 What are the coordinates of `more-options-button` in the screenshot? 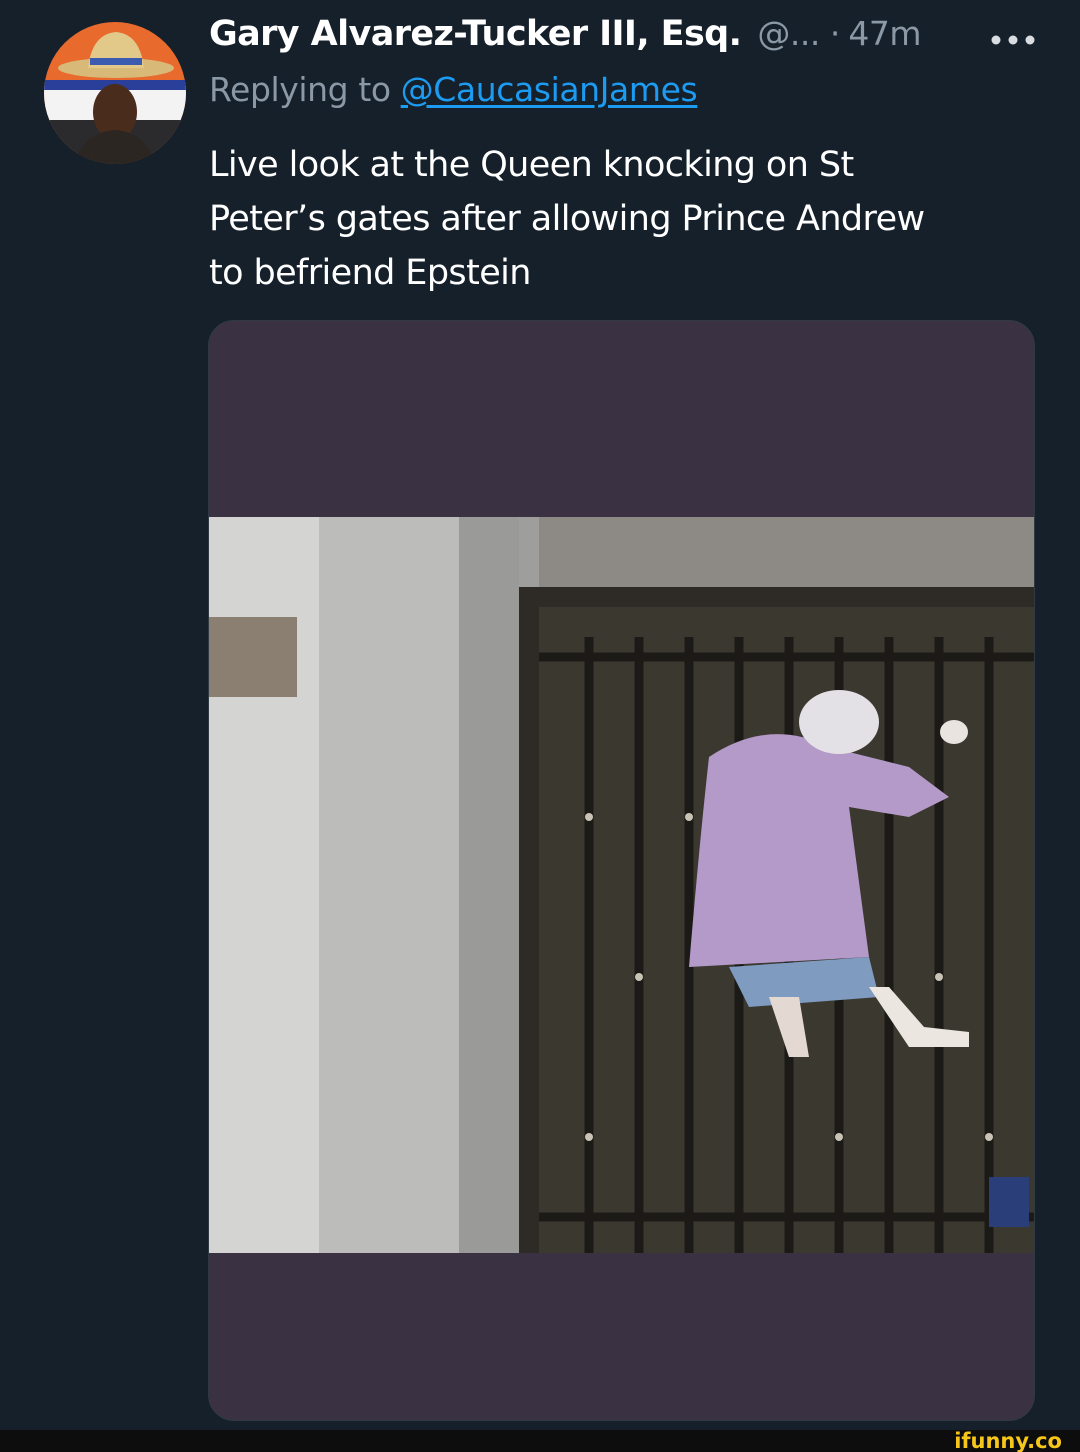 It's located at (1014, 40).